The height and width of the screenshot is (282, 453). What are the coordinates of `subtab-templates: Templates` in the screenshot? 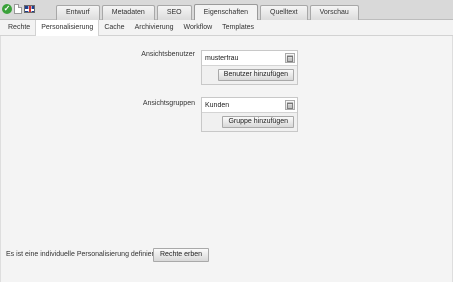 It's located at (238, 28).